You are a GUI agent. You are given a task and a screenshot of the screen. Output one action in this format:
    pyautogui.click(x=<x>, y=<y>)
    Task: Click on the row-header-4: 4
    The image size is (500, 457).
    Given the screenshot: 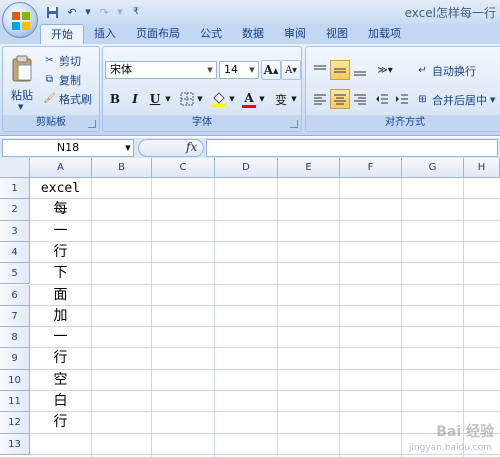 What is the action you would take?
    pyautogui.click(x=15, y=252)
    